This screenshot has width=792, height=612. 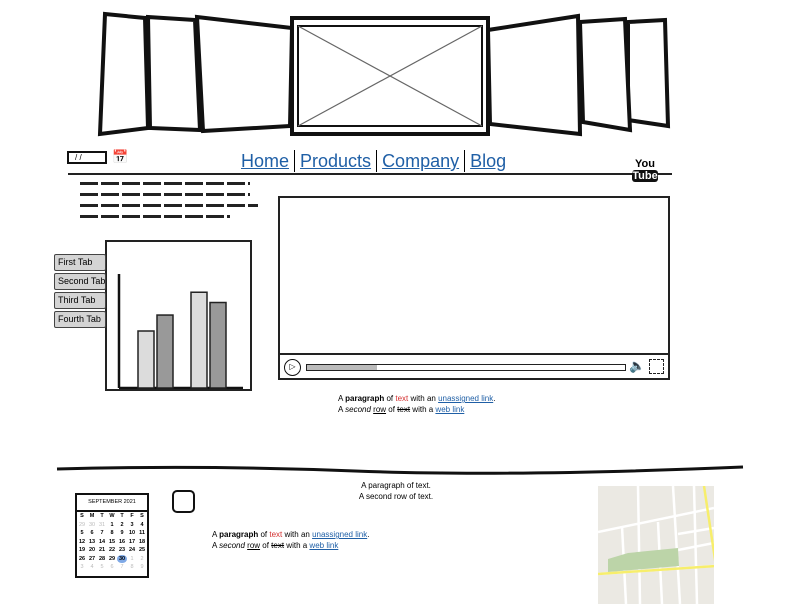 I want to click on weekday: F, so click(x=132, y=516).